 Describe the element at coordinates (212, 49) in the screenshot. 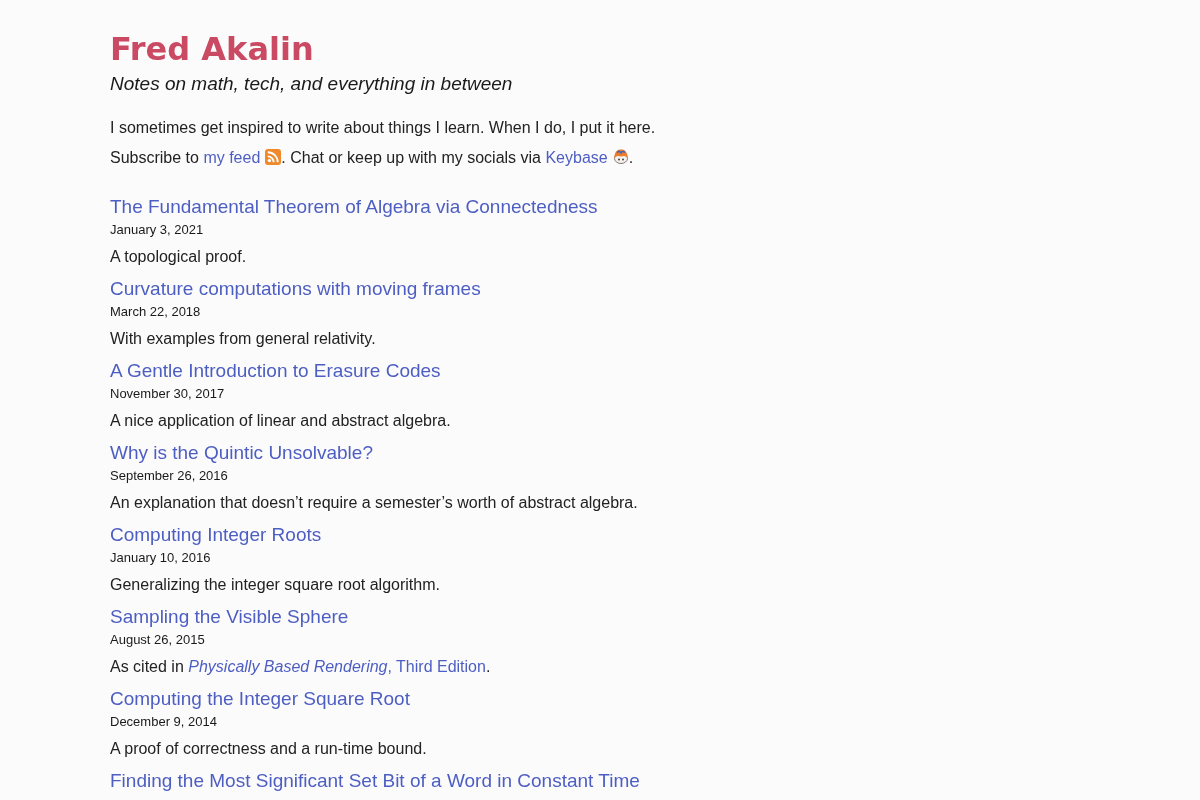

I see `site-title: Fred Akalin` at that location.